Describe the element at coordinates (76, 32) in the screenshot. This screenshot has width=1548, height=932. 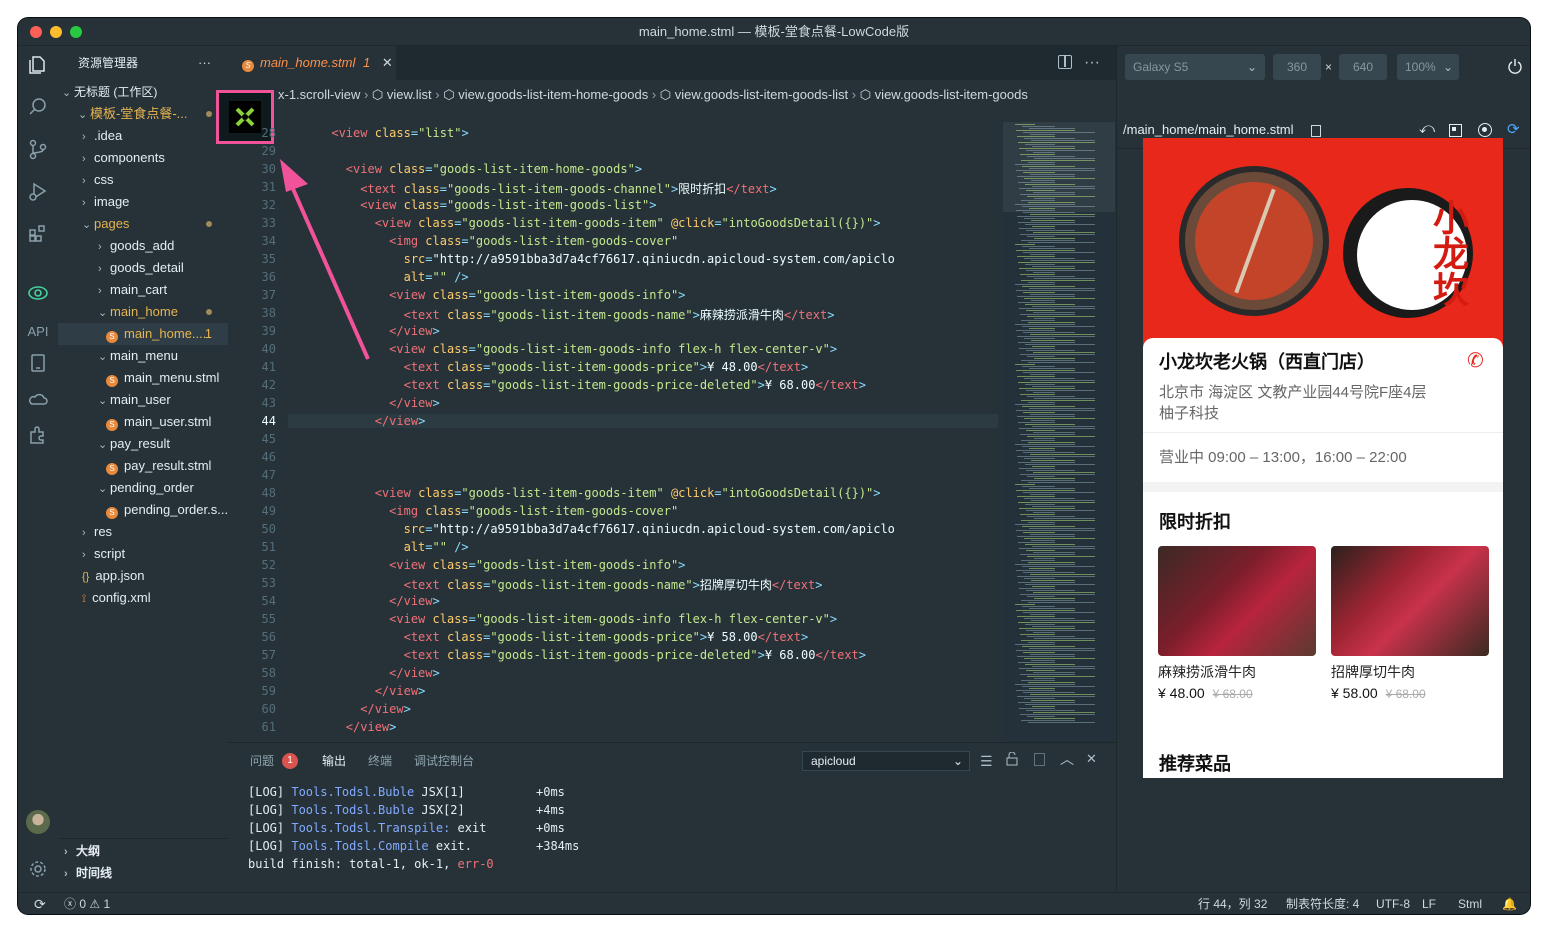
I see `zoom-window-button` at that location.